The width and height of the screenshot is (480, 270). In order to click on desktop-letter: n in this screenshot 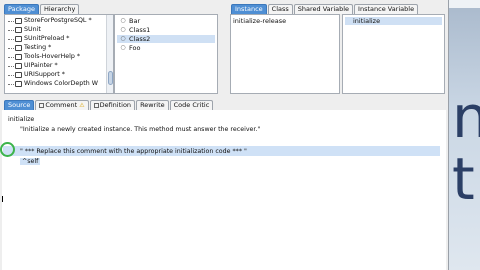, I will do `click(466, 117)`.